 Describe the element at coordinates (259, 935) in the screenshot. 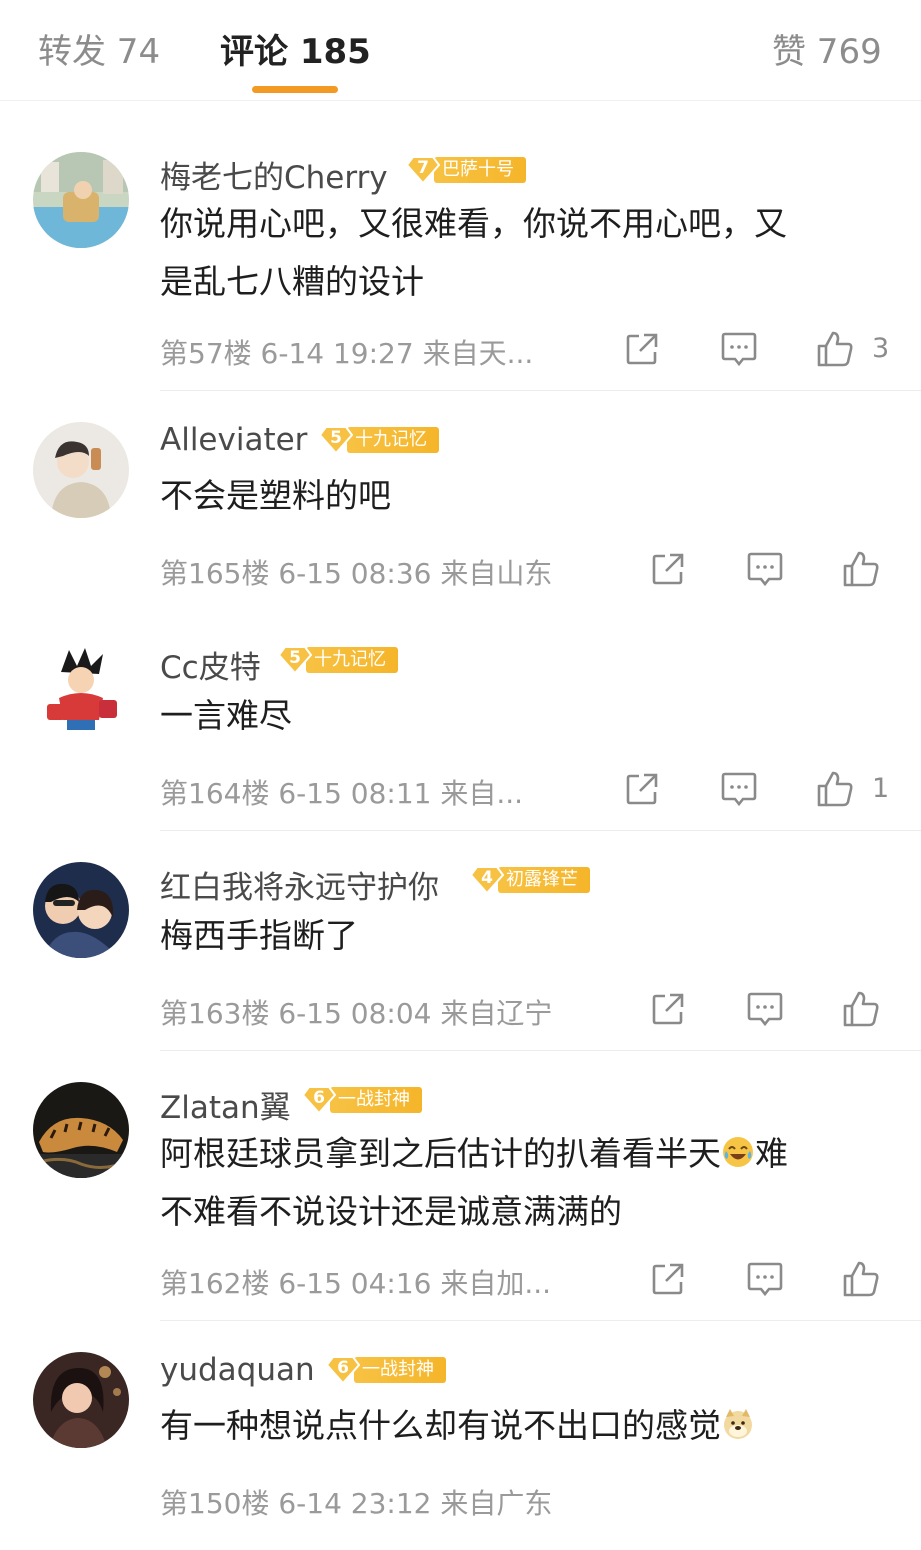

I see `comment-text: 梅西手指断了` at that location.